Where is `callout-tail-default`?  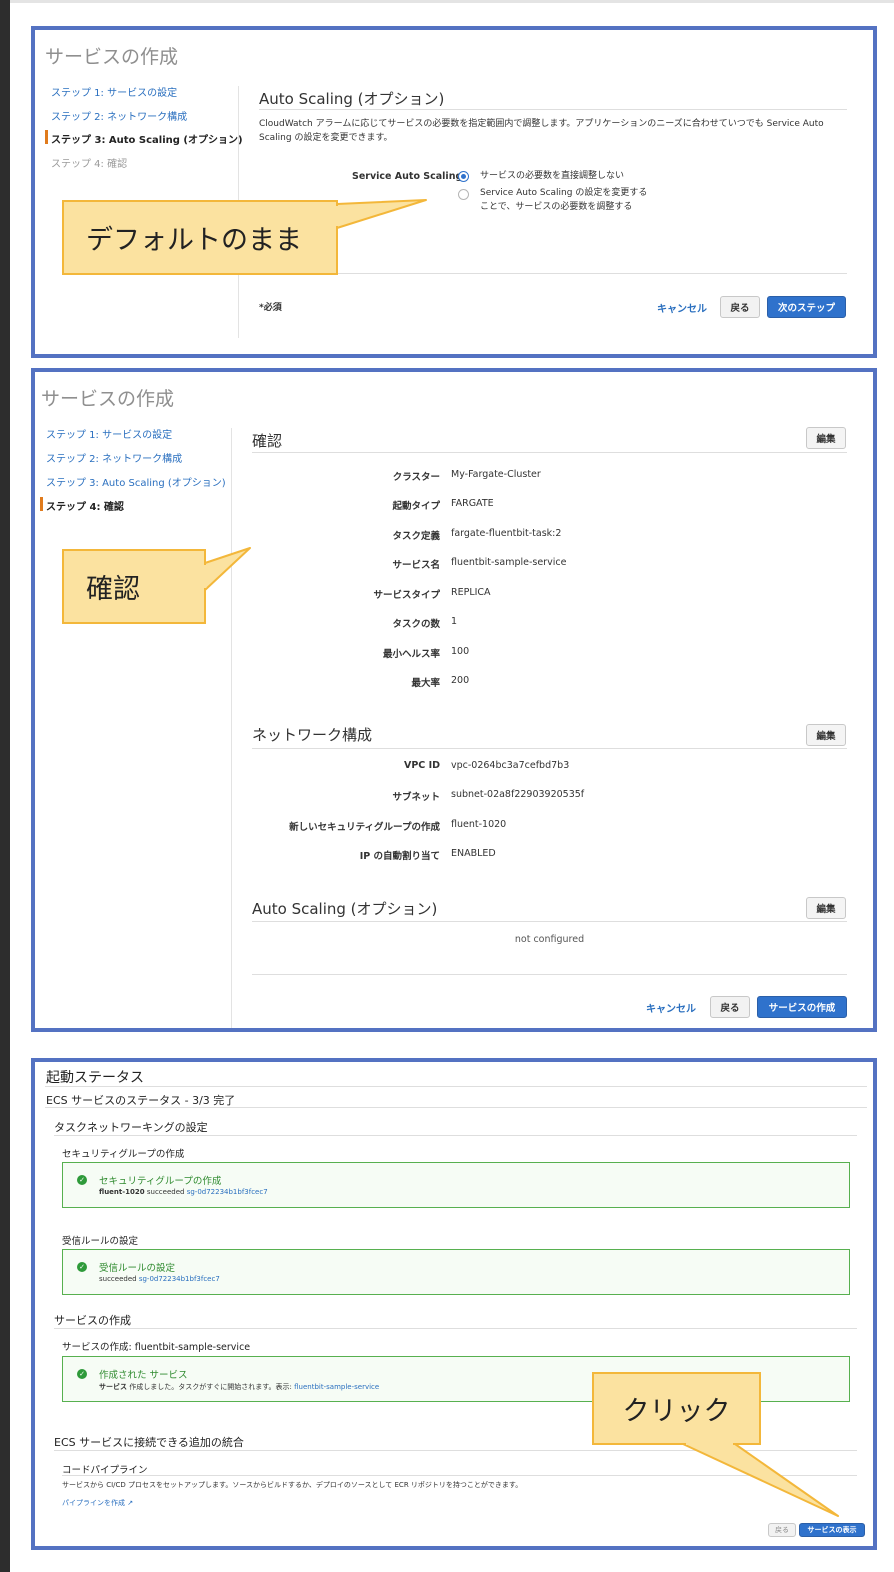 callout-tail-default is located at coordinates (381, 214).